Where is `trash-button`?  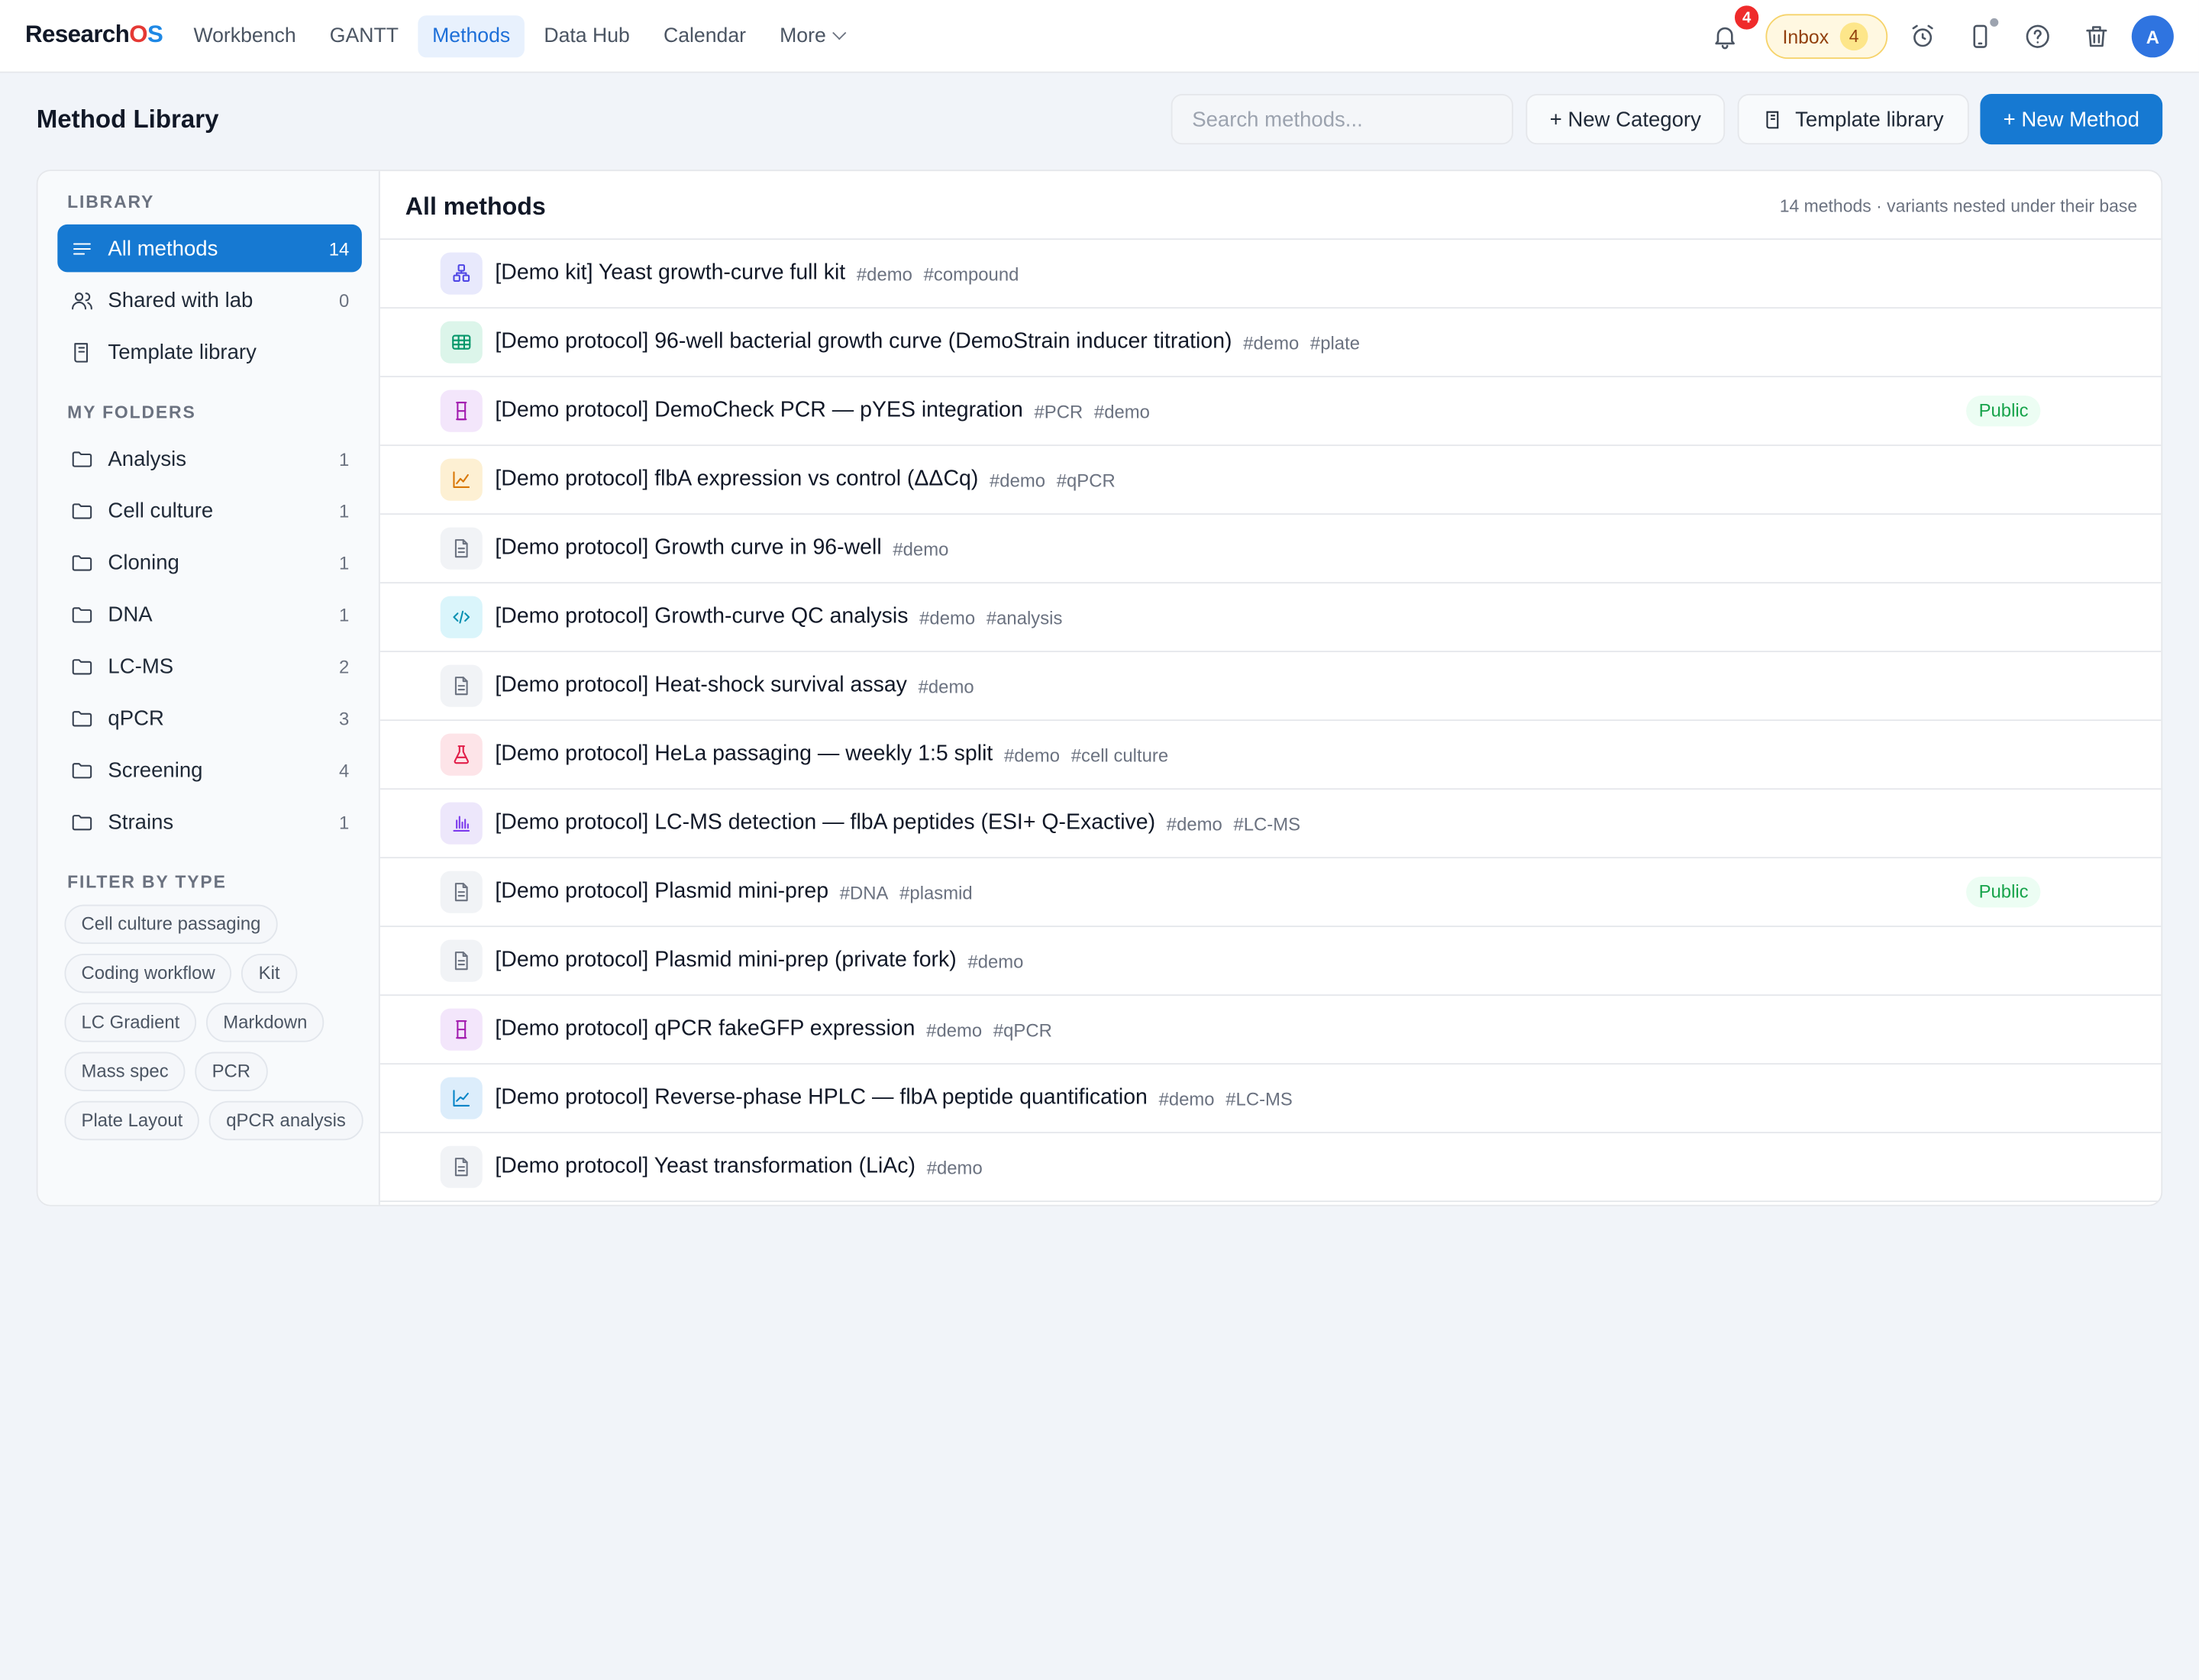
trash-button is located at coordinates (2097, 37).